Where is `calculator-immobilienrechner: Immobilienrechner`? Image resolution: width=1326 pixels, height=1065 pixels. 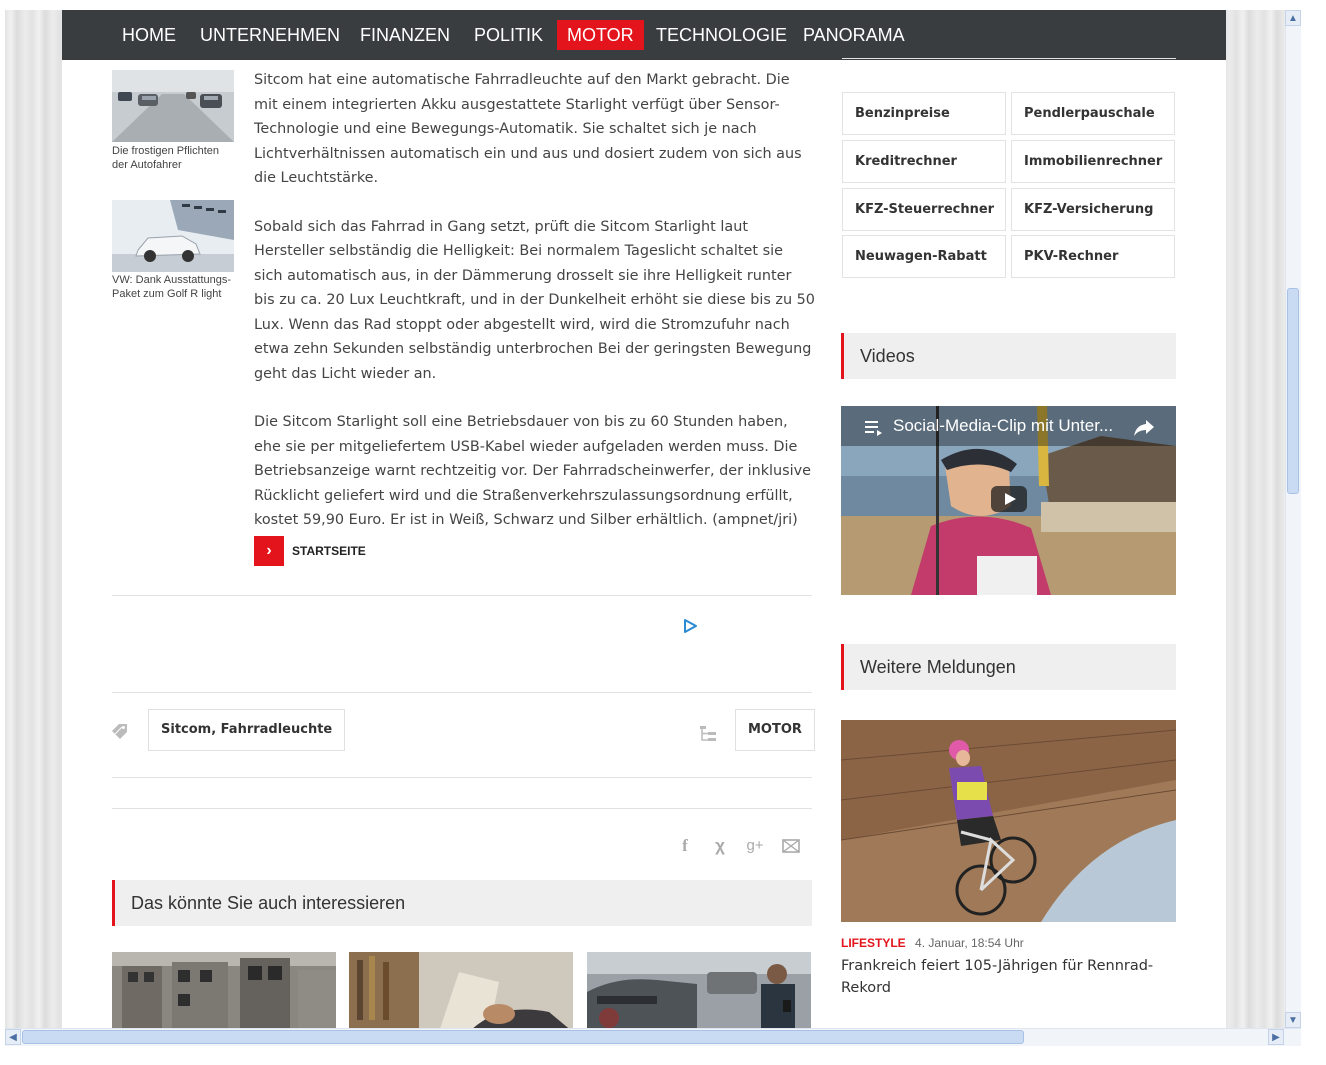
calculator-immobilienrechner: Immobilienrechner is located at coordinates (1093, 161).